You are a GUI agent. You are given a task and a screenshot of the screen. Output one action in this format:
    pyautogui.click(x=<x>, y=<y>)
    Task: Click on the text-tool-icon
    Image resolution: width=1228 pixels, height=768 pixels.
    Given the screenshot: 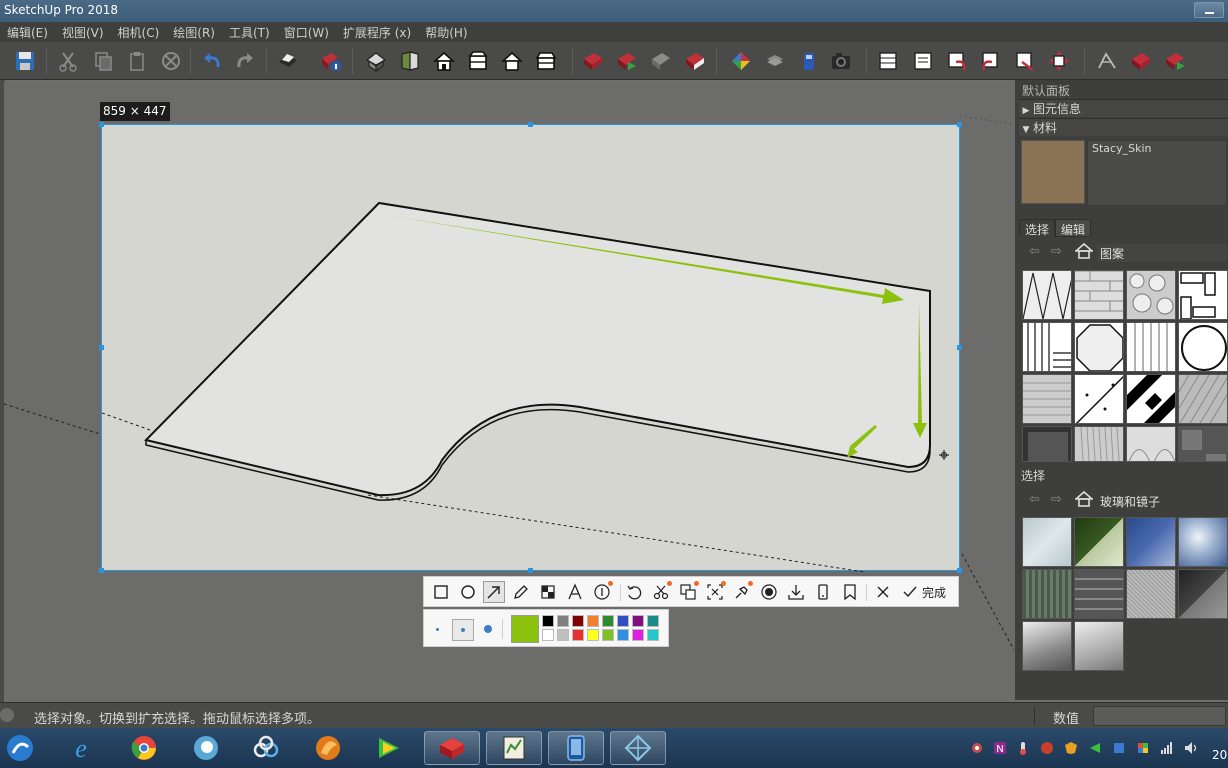 What is the action you would take?
    pyautogui.click(x=575, y=592)
    